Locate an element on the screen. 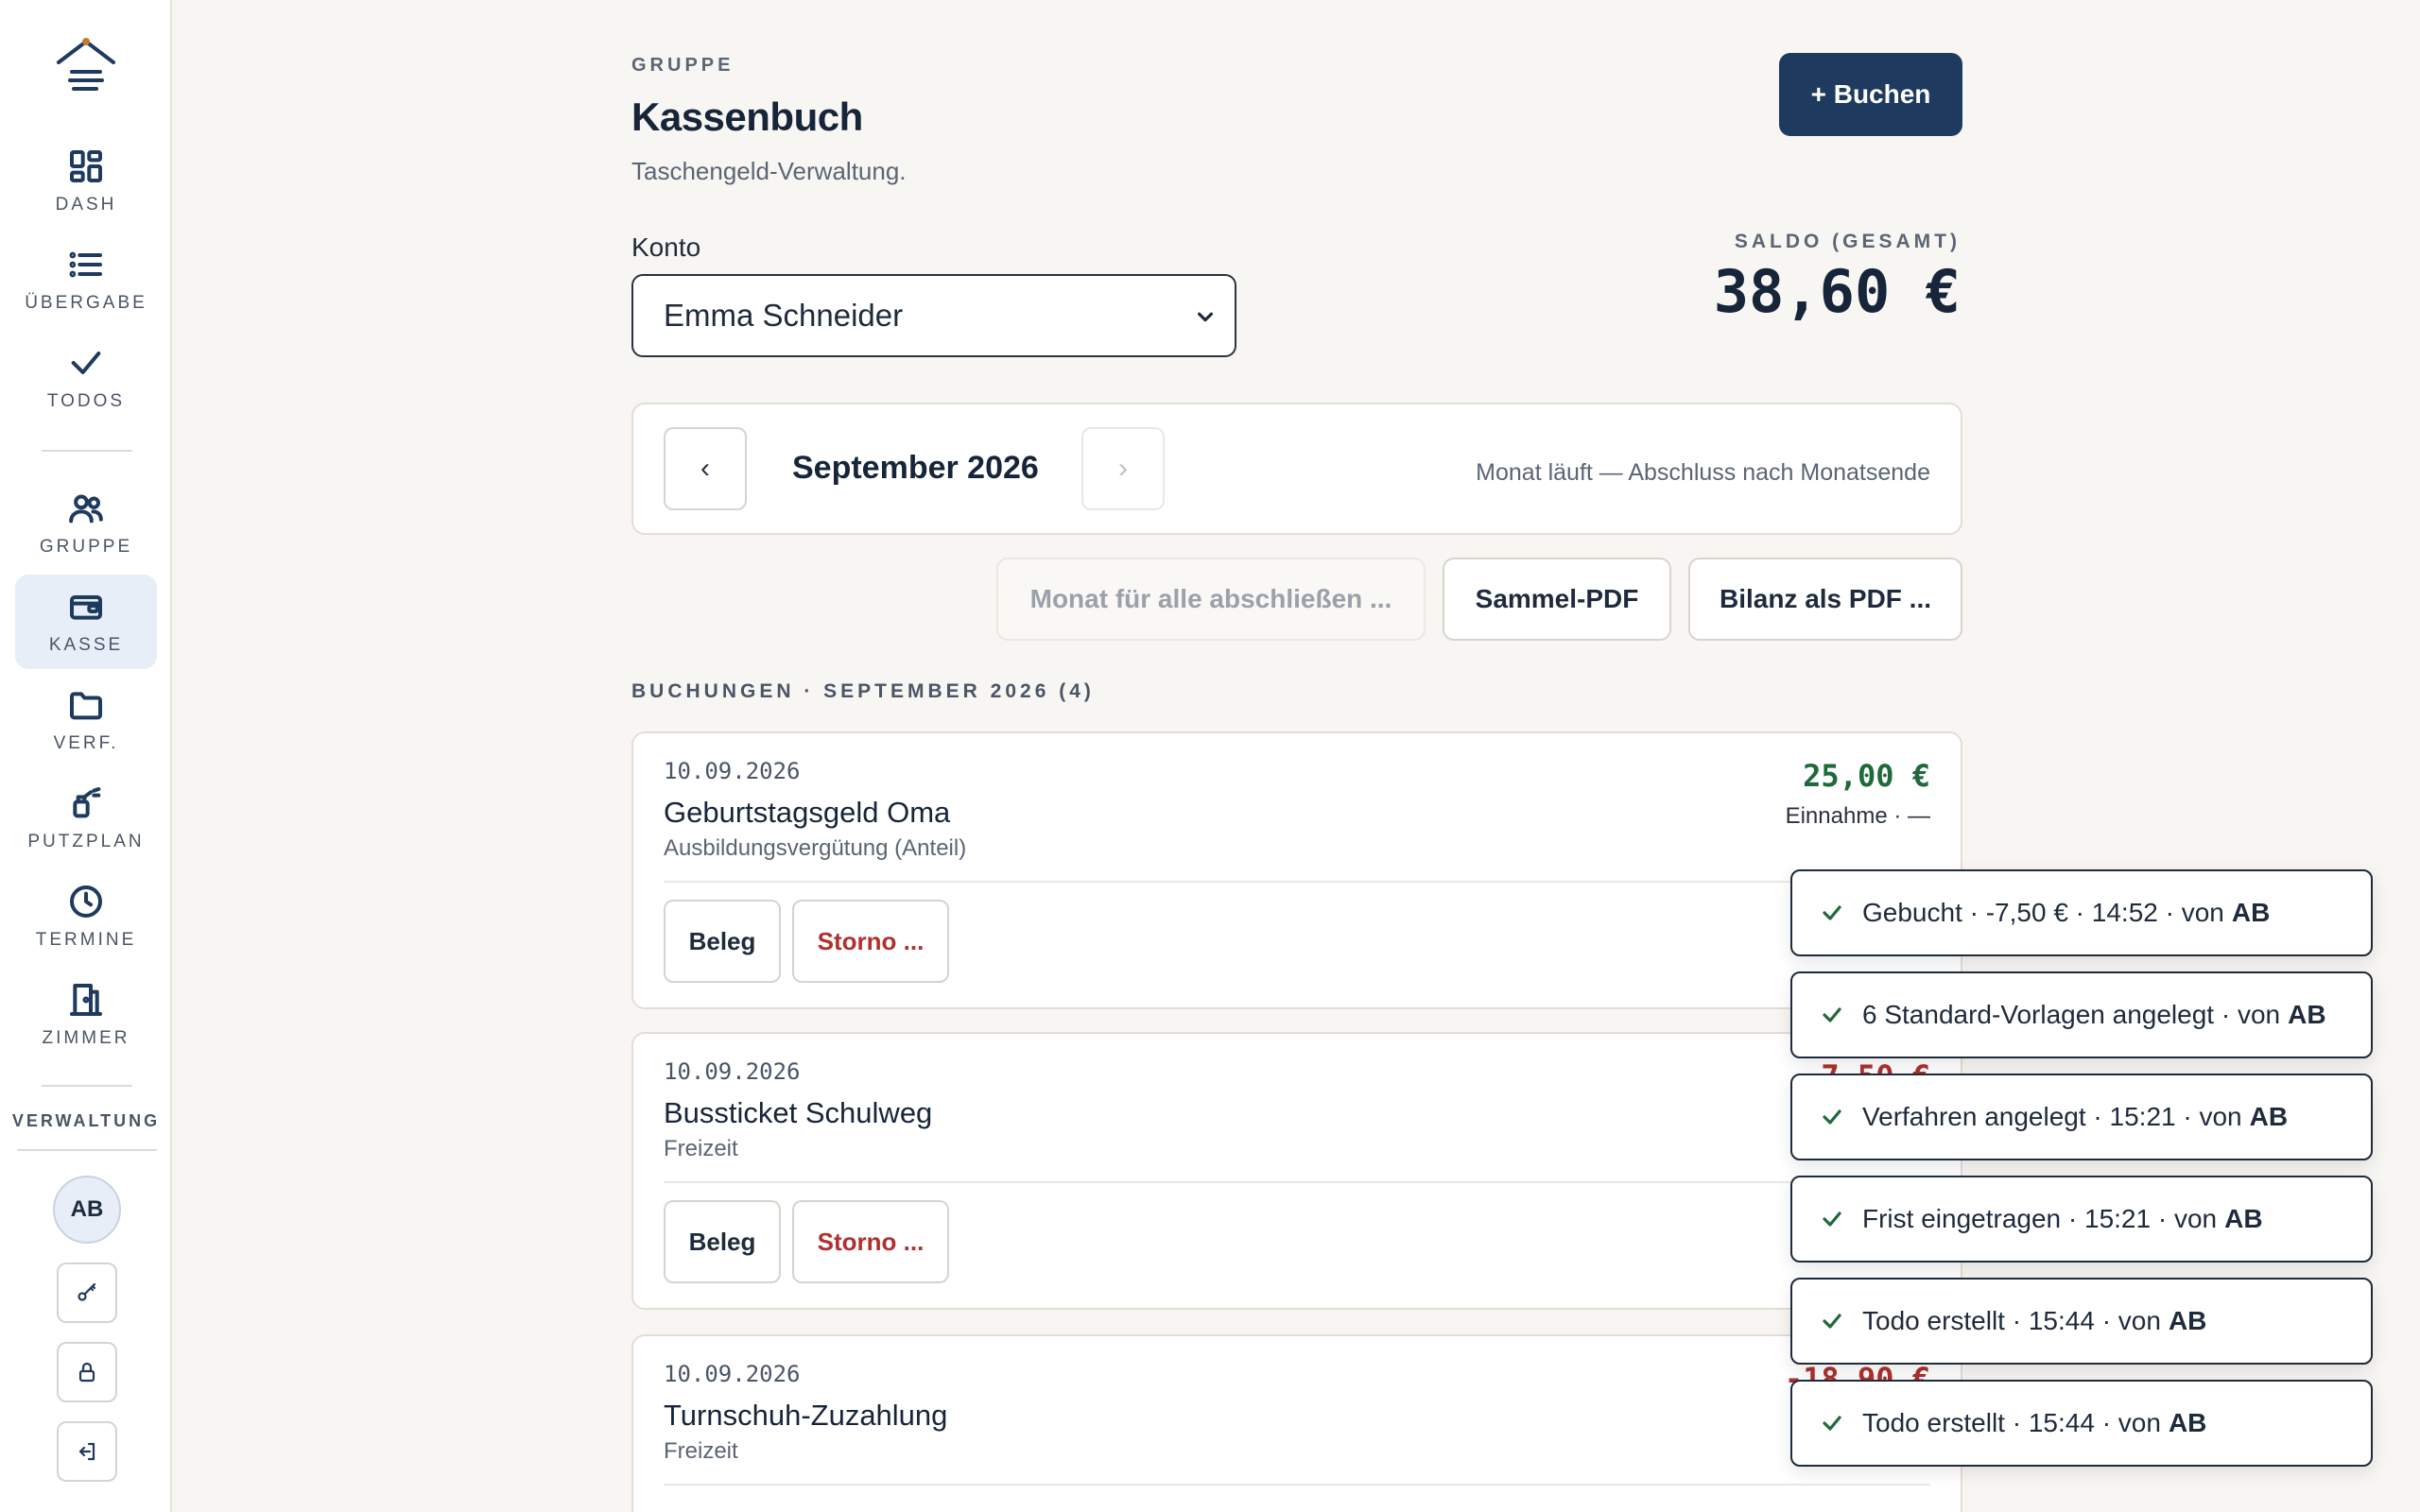 This screenshot has height=1512, width=2420. month-status: Monat läuft — Abschluss nach Monatsende is located at coordinates (1703, 472).